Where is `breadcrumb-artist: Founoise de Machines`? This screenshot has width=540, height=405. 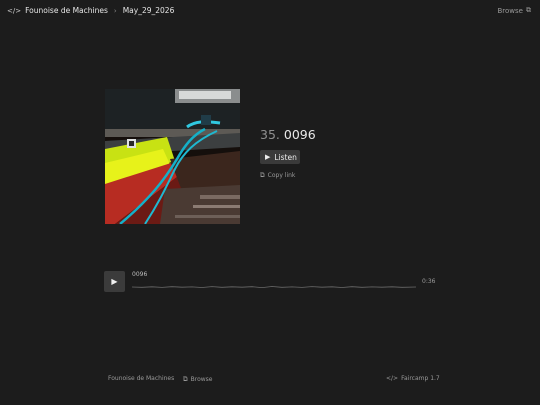
breadcrumb-artist: Founoise de Machines is located at coordinates (66, 10).